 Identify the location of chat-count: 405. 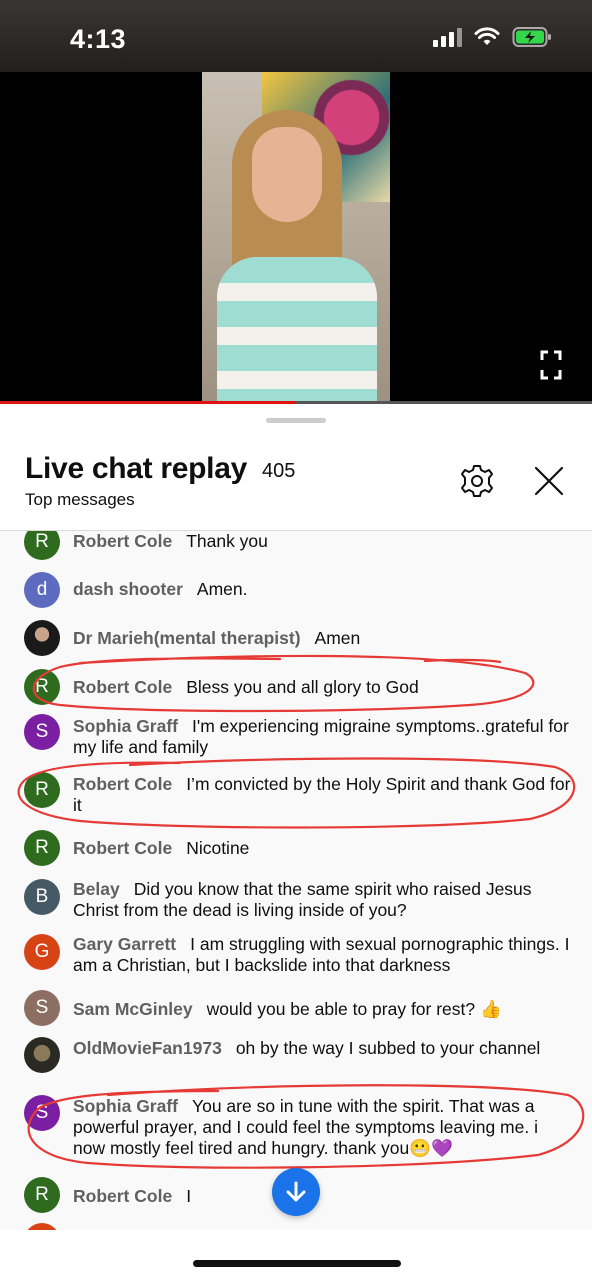
(279, 471).